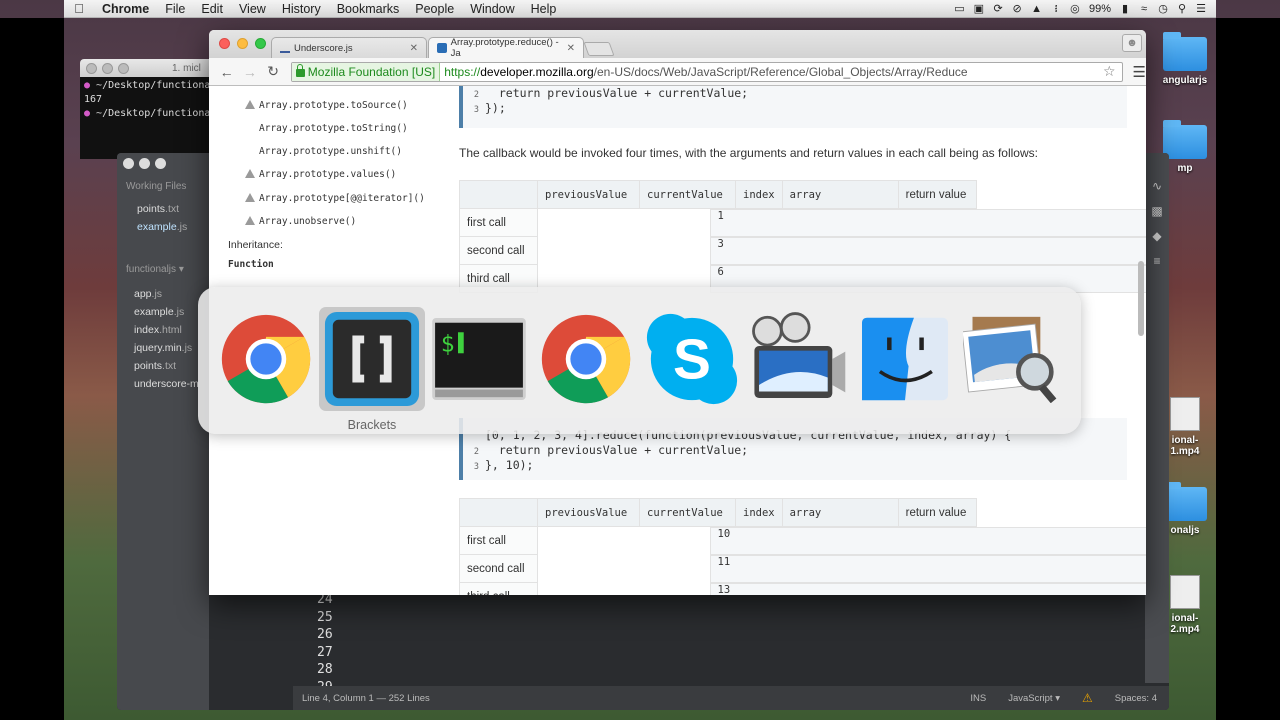 The image size is (1280, 720). I want to click on time-machine-icon: ◷, so click(1163, 8).